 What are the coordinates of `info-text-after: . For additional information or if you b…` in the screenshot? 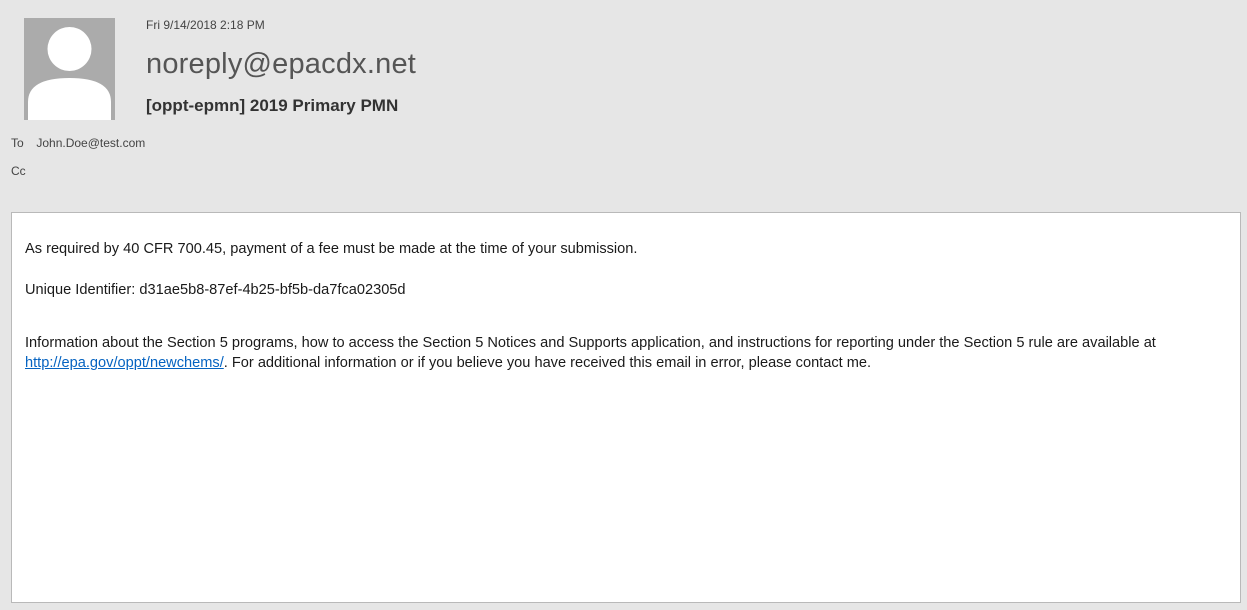 It's located at (547, 363).